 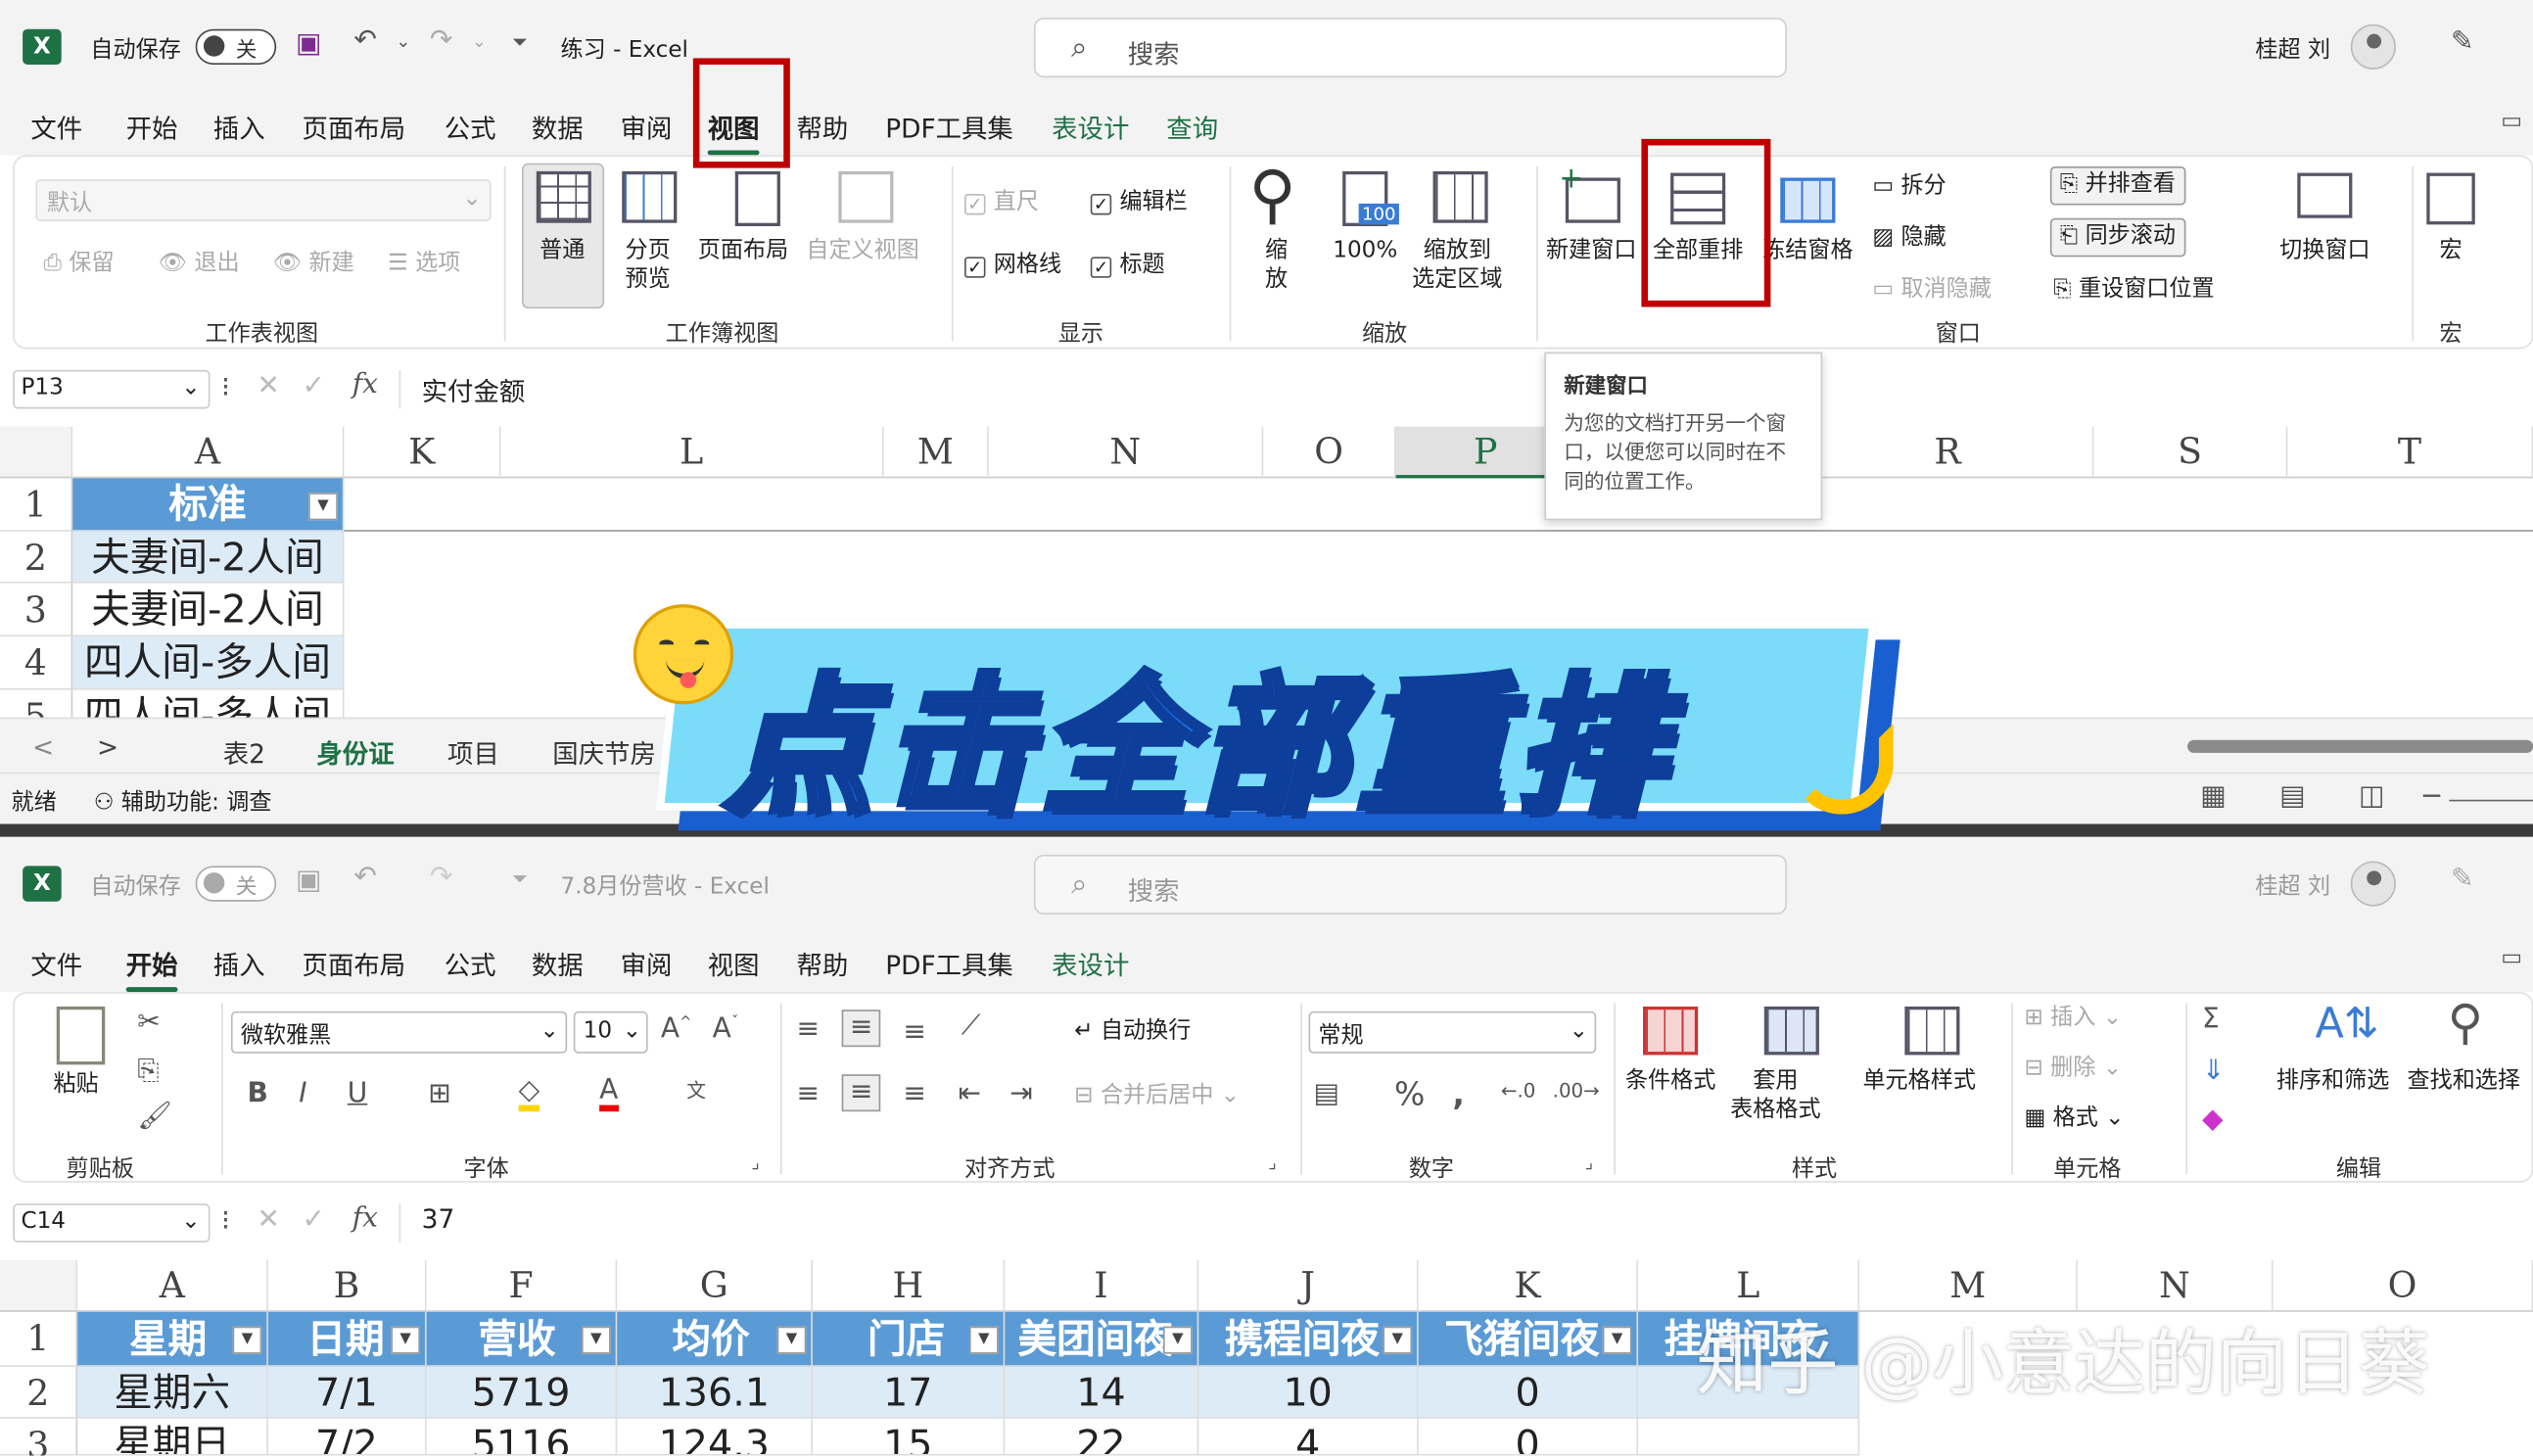 What do you see at coordinates (1457, 266) in the screenshot?
I see `zoom-to-selection-button: 缩放到 选定区域` at bounding box center [1457, 266].